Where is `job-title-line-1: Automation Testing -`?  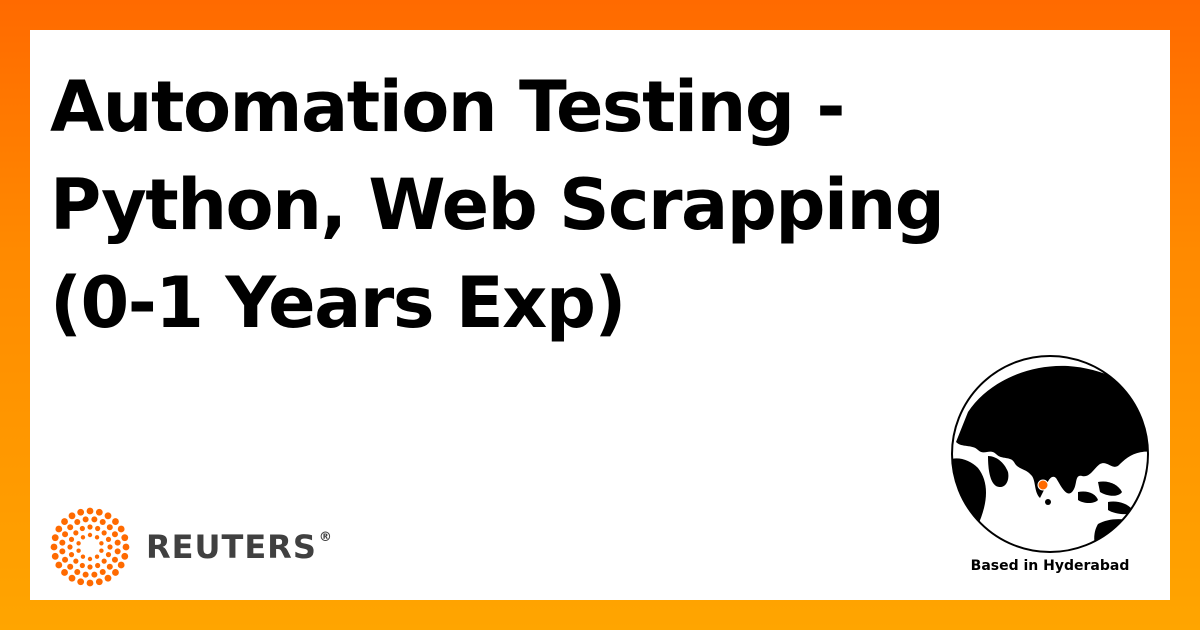 job-title-line-1: Automation Testing - is located at coordinates (447, 107).